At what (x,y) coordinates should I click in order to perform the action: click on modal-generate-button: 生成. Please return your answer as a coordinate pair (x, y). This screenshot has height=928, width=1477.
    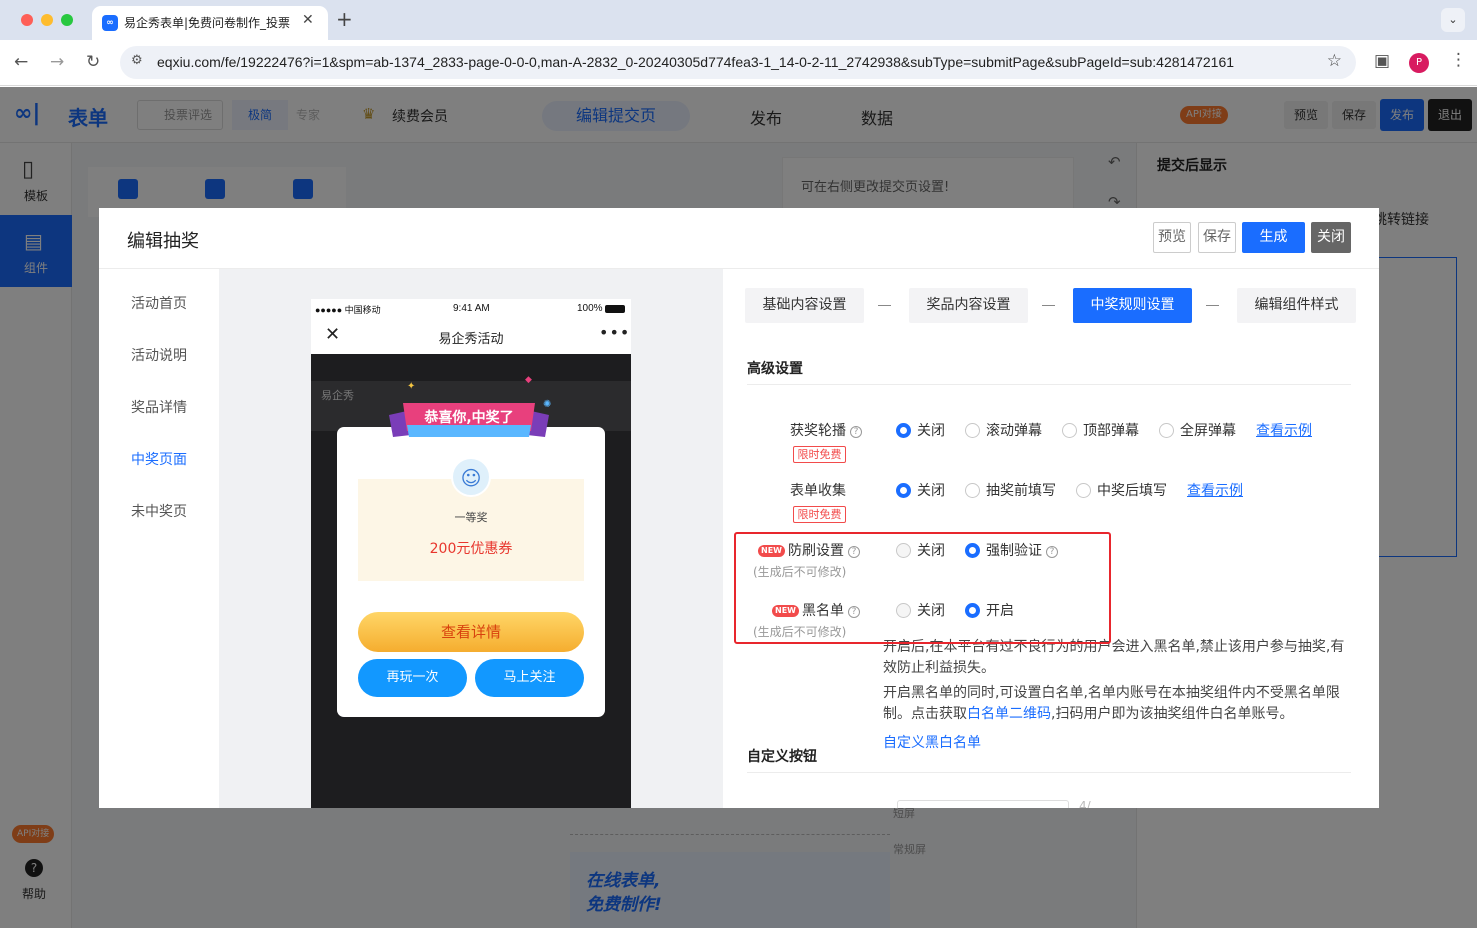
    Looking at the image, I should click on (1273, 237).